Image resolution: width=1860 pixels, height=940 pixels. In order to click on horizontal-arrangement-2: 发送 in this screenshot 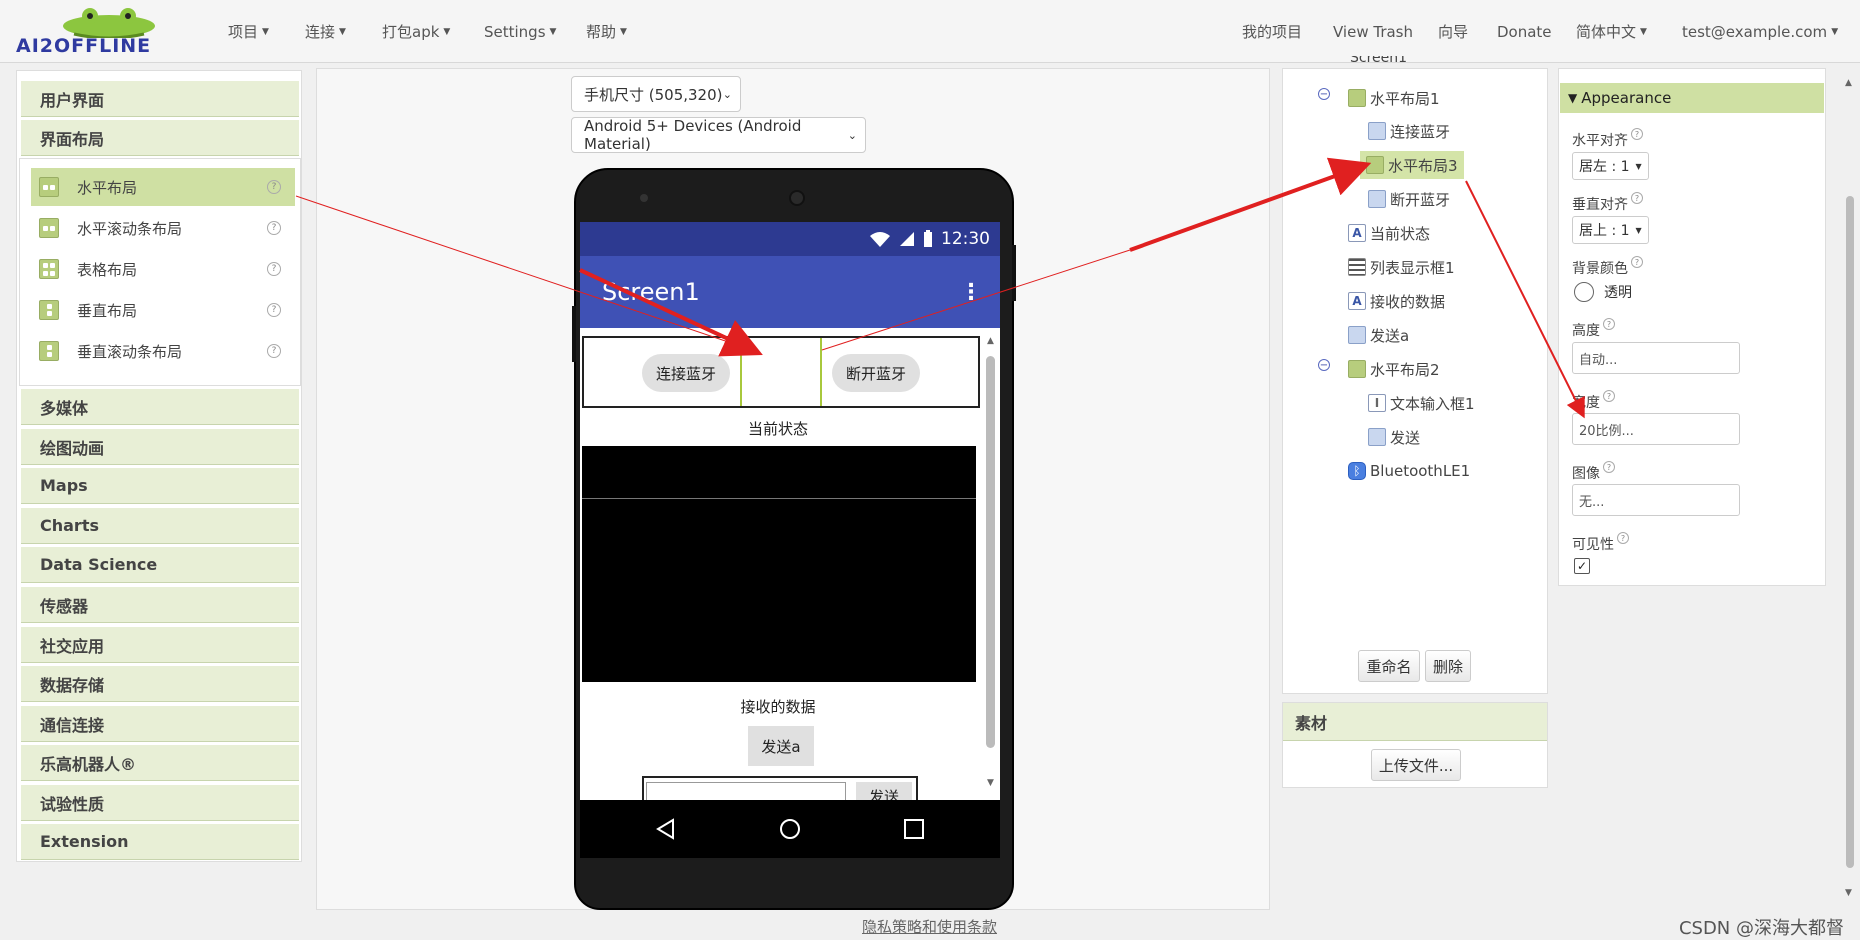, I will do `click(780, 788)`.